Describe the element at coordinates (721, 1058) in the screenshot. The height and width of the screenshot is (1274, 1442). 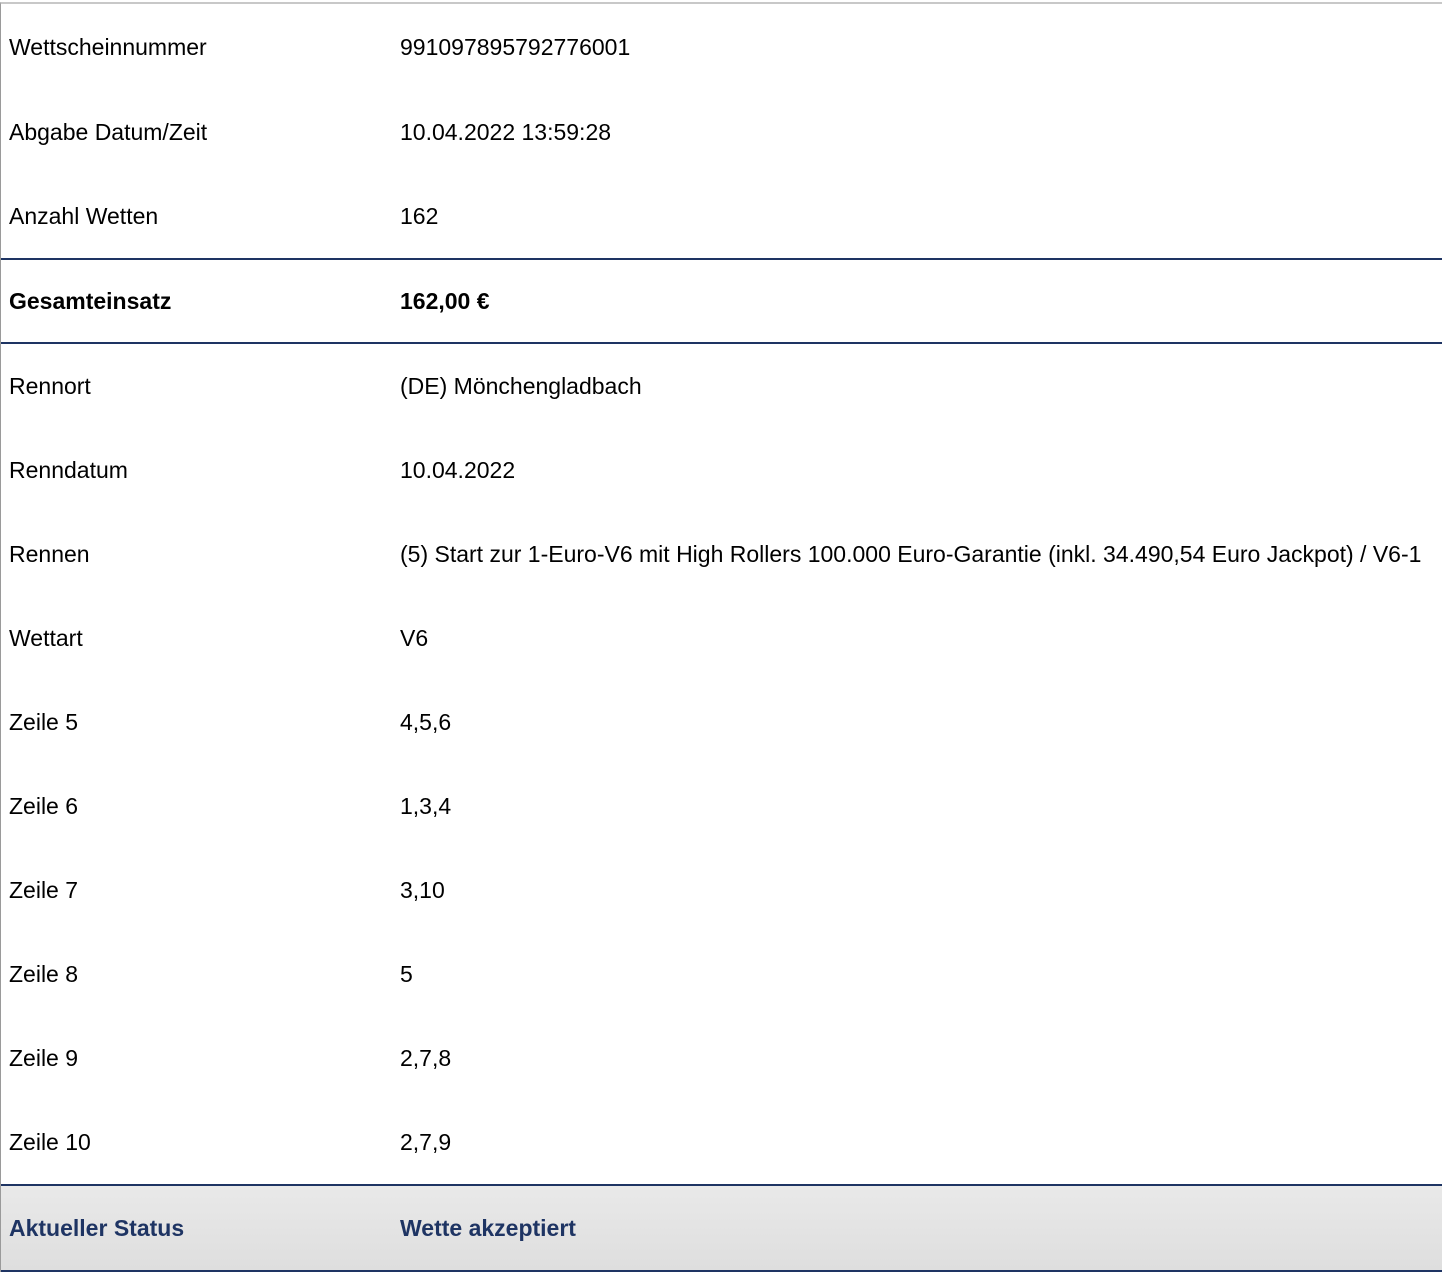
I see `line-row-9: Zeile 9 2,7,8` at that location.